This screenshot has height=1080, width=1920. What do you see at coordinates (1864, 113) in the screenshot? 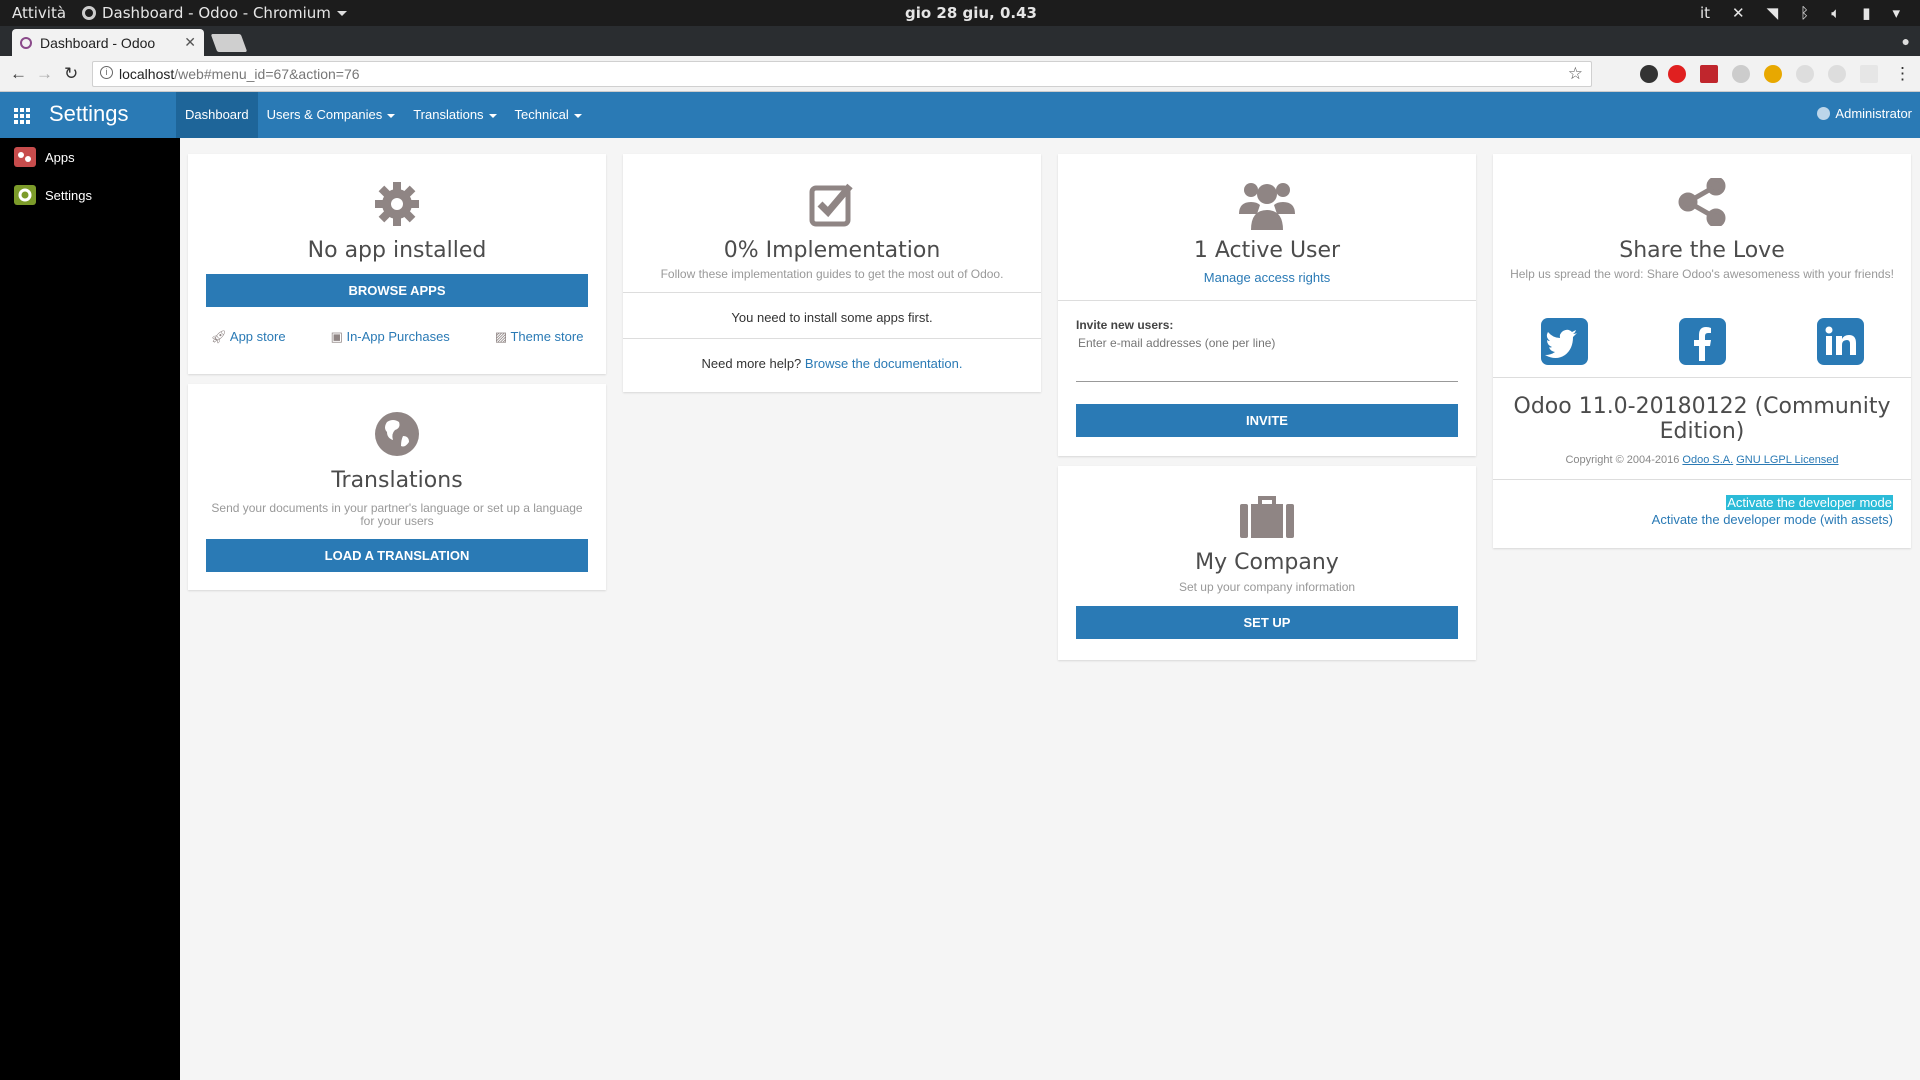
I see `user-menu: Administrator` at bounding box center [1864, 113].